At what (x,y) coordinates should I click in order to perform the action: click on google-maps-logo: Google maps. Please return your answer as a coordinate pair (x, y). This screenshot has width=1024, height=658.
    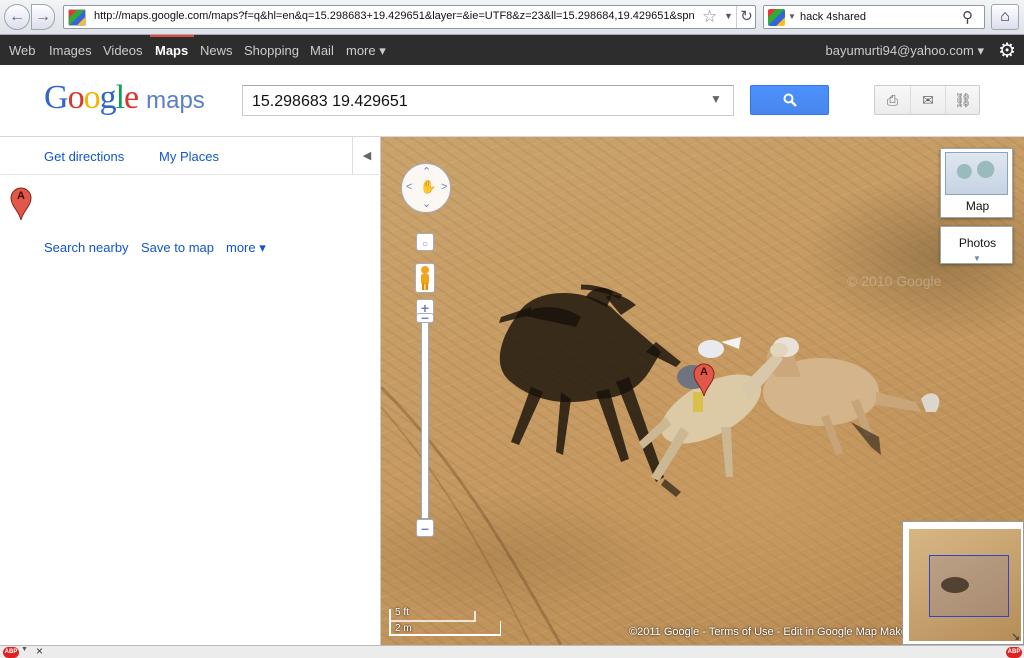
    Looking at the image, I should click on (124, 98).